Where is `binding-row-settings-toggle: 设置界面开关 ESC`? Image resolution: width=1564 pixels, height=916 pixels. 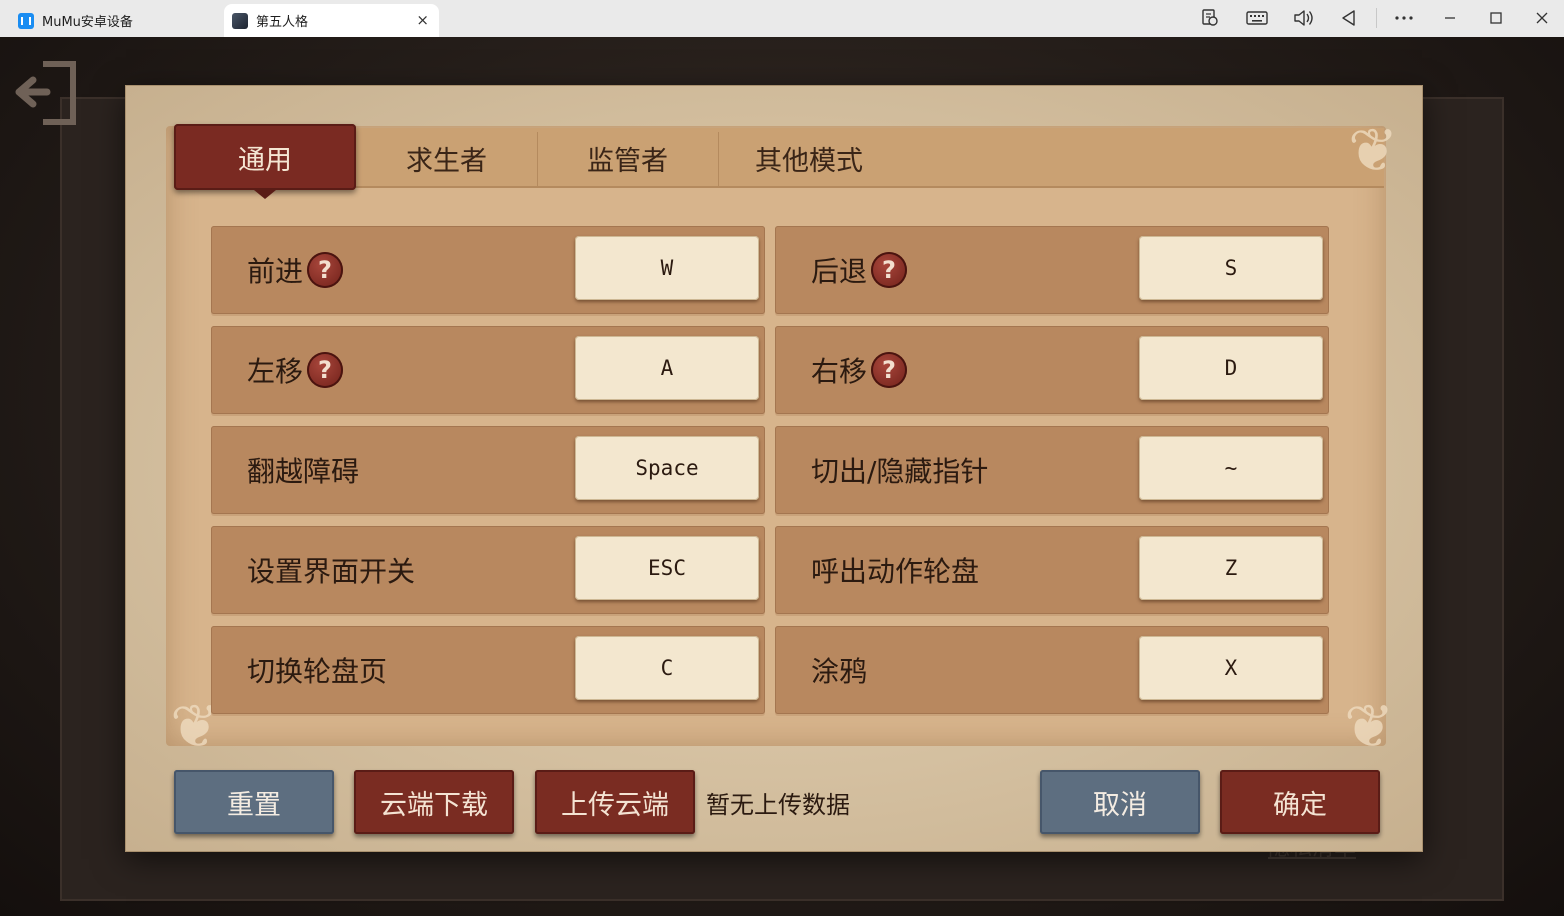 binding-row-settings-toggle: 设置界面开关 ESC is located at coordinates (488, 570).